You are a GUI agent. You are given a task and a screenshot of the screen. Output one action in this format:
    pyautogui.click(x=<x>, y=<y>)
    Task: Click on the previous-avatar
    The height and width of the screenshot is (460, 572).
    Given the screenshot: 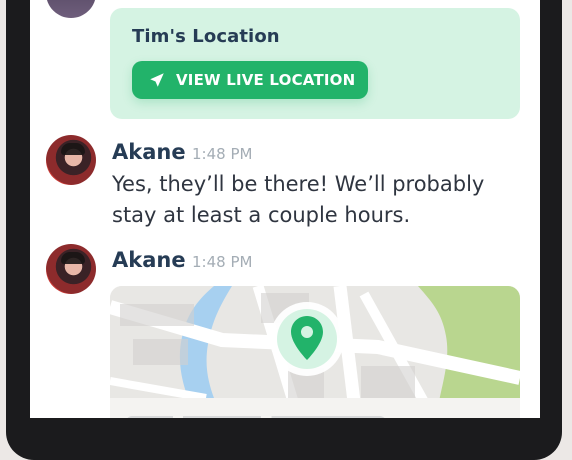 What is the action you would take?
    pyautogui.click(x=71, y=9)
    